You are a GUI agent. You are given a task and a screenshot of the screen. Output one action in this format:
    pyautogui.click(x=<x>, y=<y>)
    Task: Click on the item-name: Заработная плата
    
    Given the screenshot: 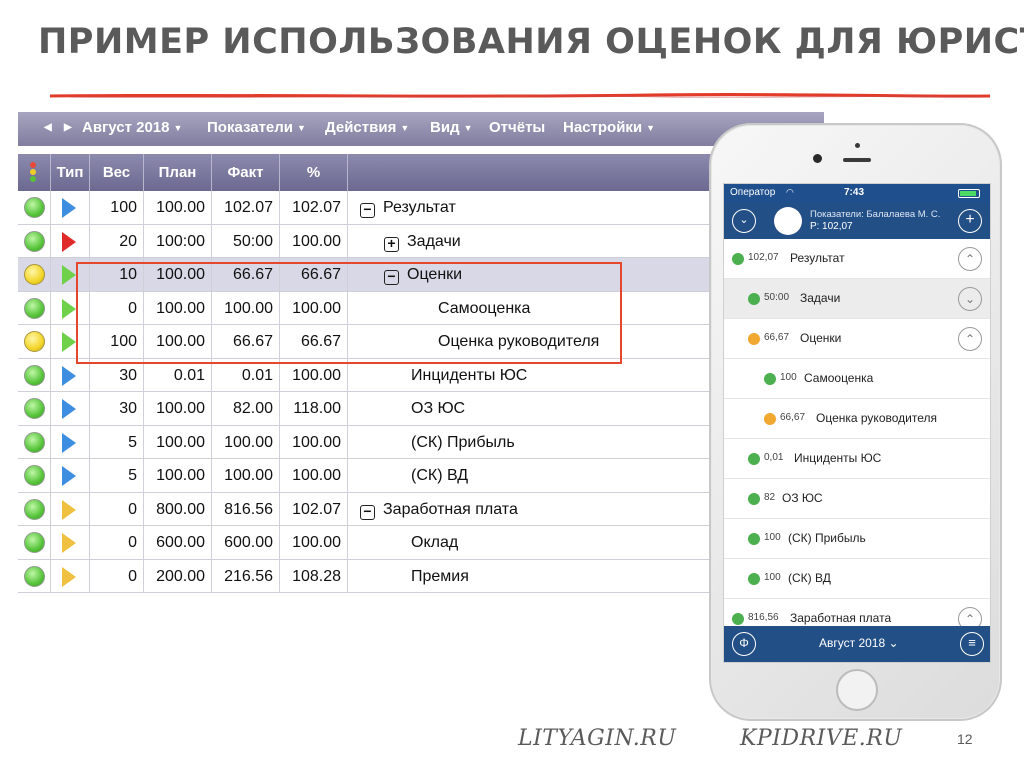 What is the action you would take?
    pyautogui.click(x=841, y=618)
    